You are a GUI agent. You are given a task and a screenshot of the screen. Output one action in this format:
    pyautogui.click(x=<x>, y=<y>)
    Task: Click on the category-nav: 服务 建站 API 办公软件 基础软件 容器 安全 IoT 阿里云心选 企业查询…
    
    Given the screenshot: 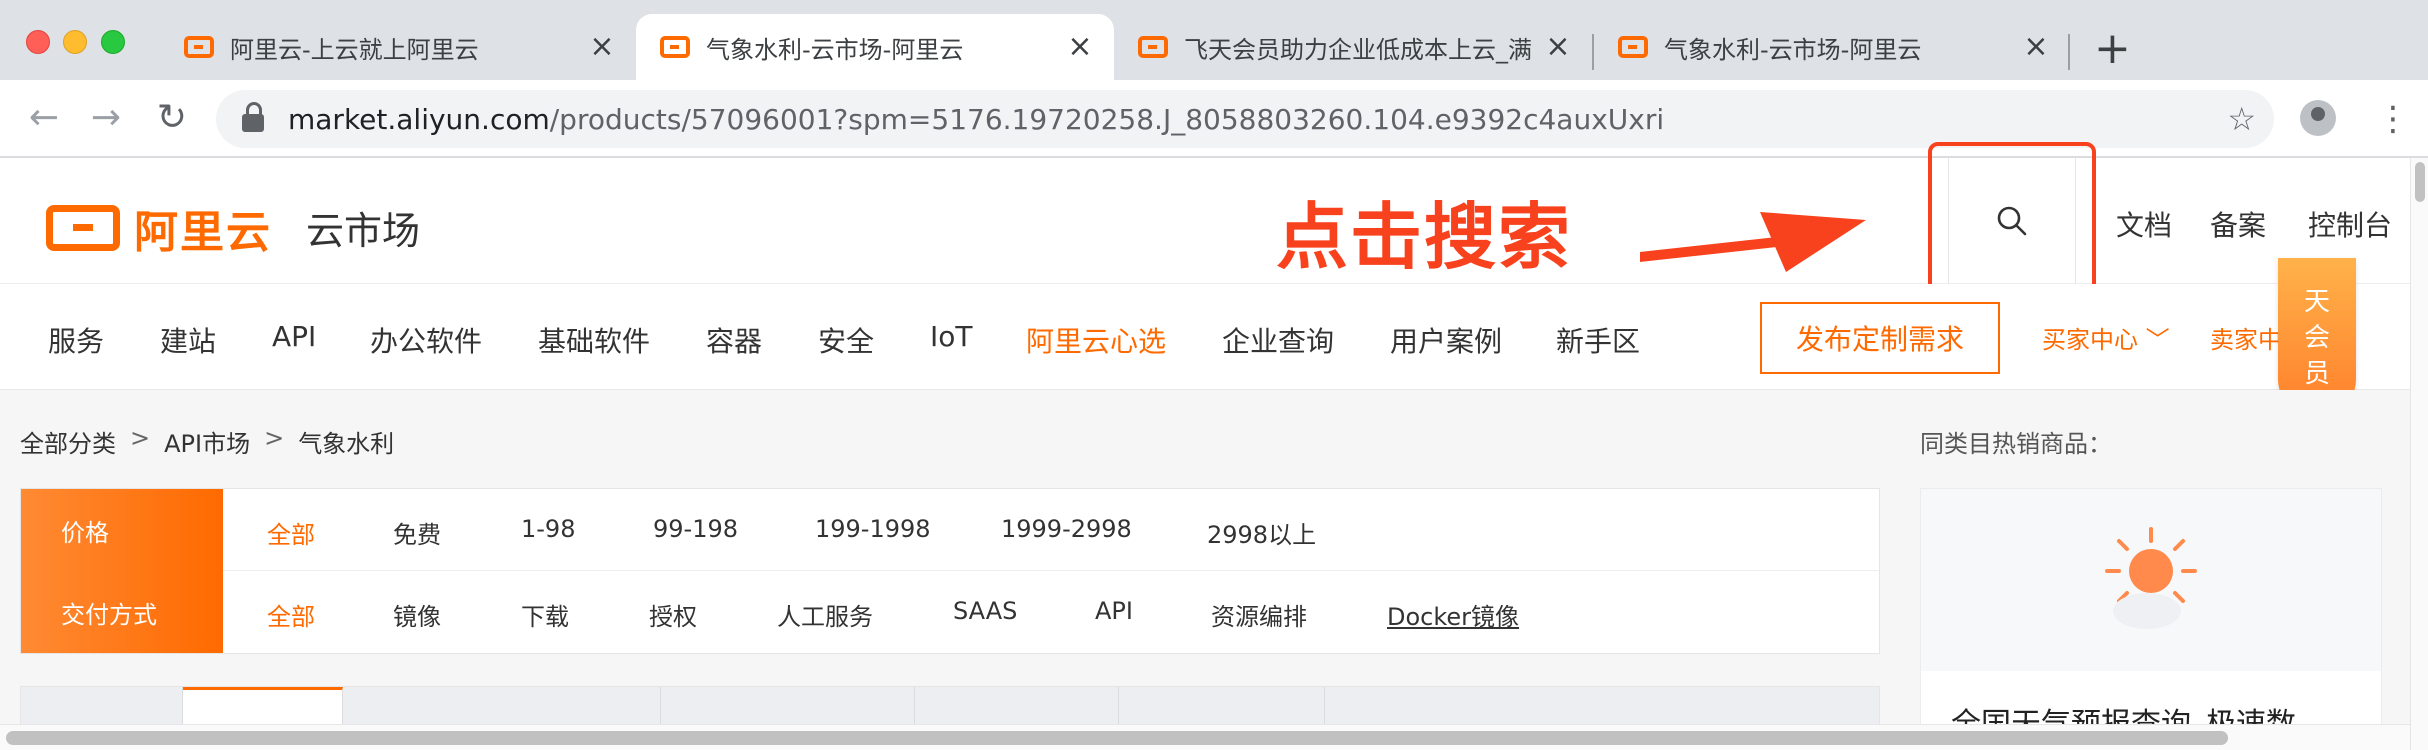 What is the action you would take?
    pyautogui.click(x=1205, y=337)
    